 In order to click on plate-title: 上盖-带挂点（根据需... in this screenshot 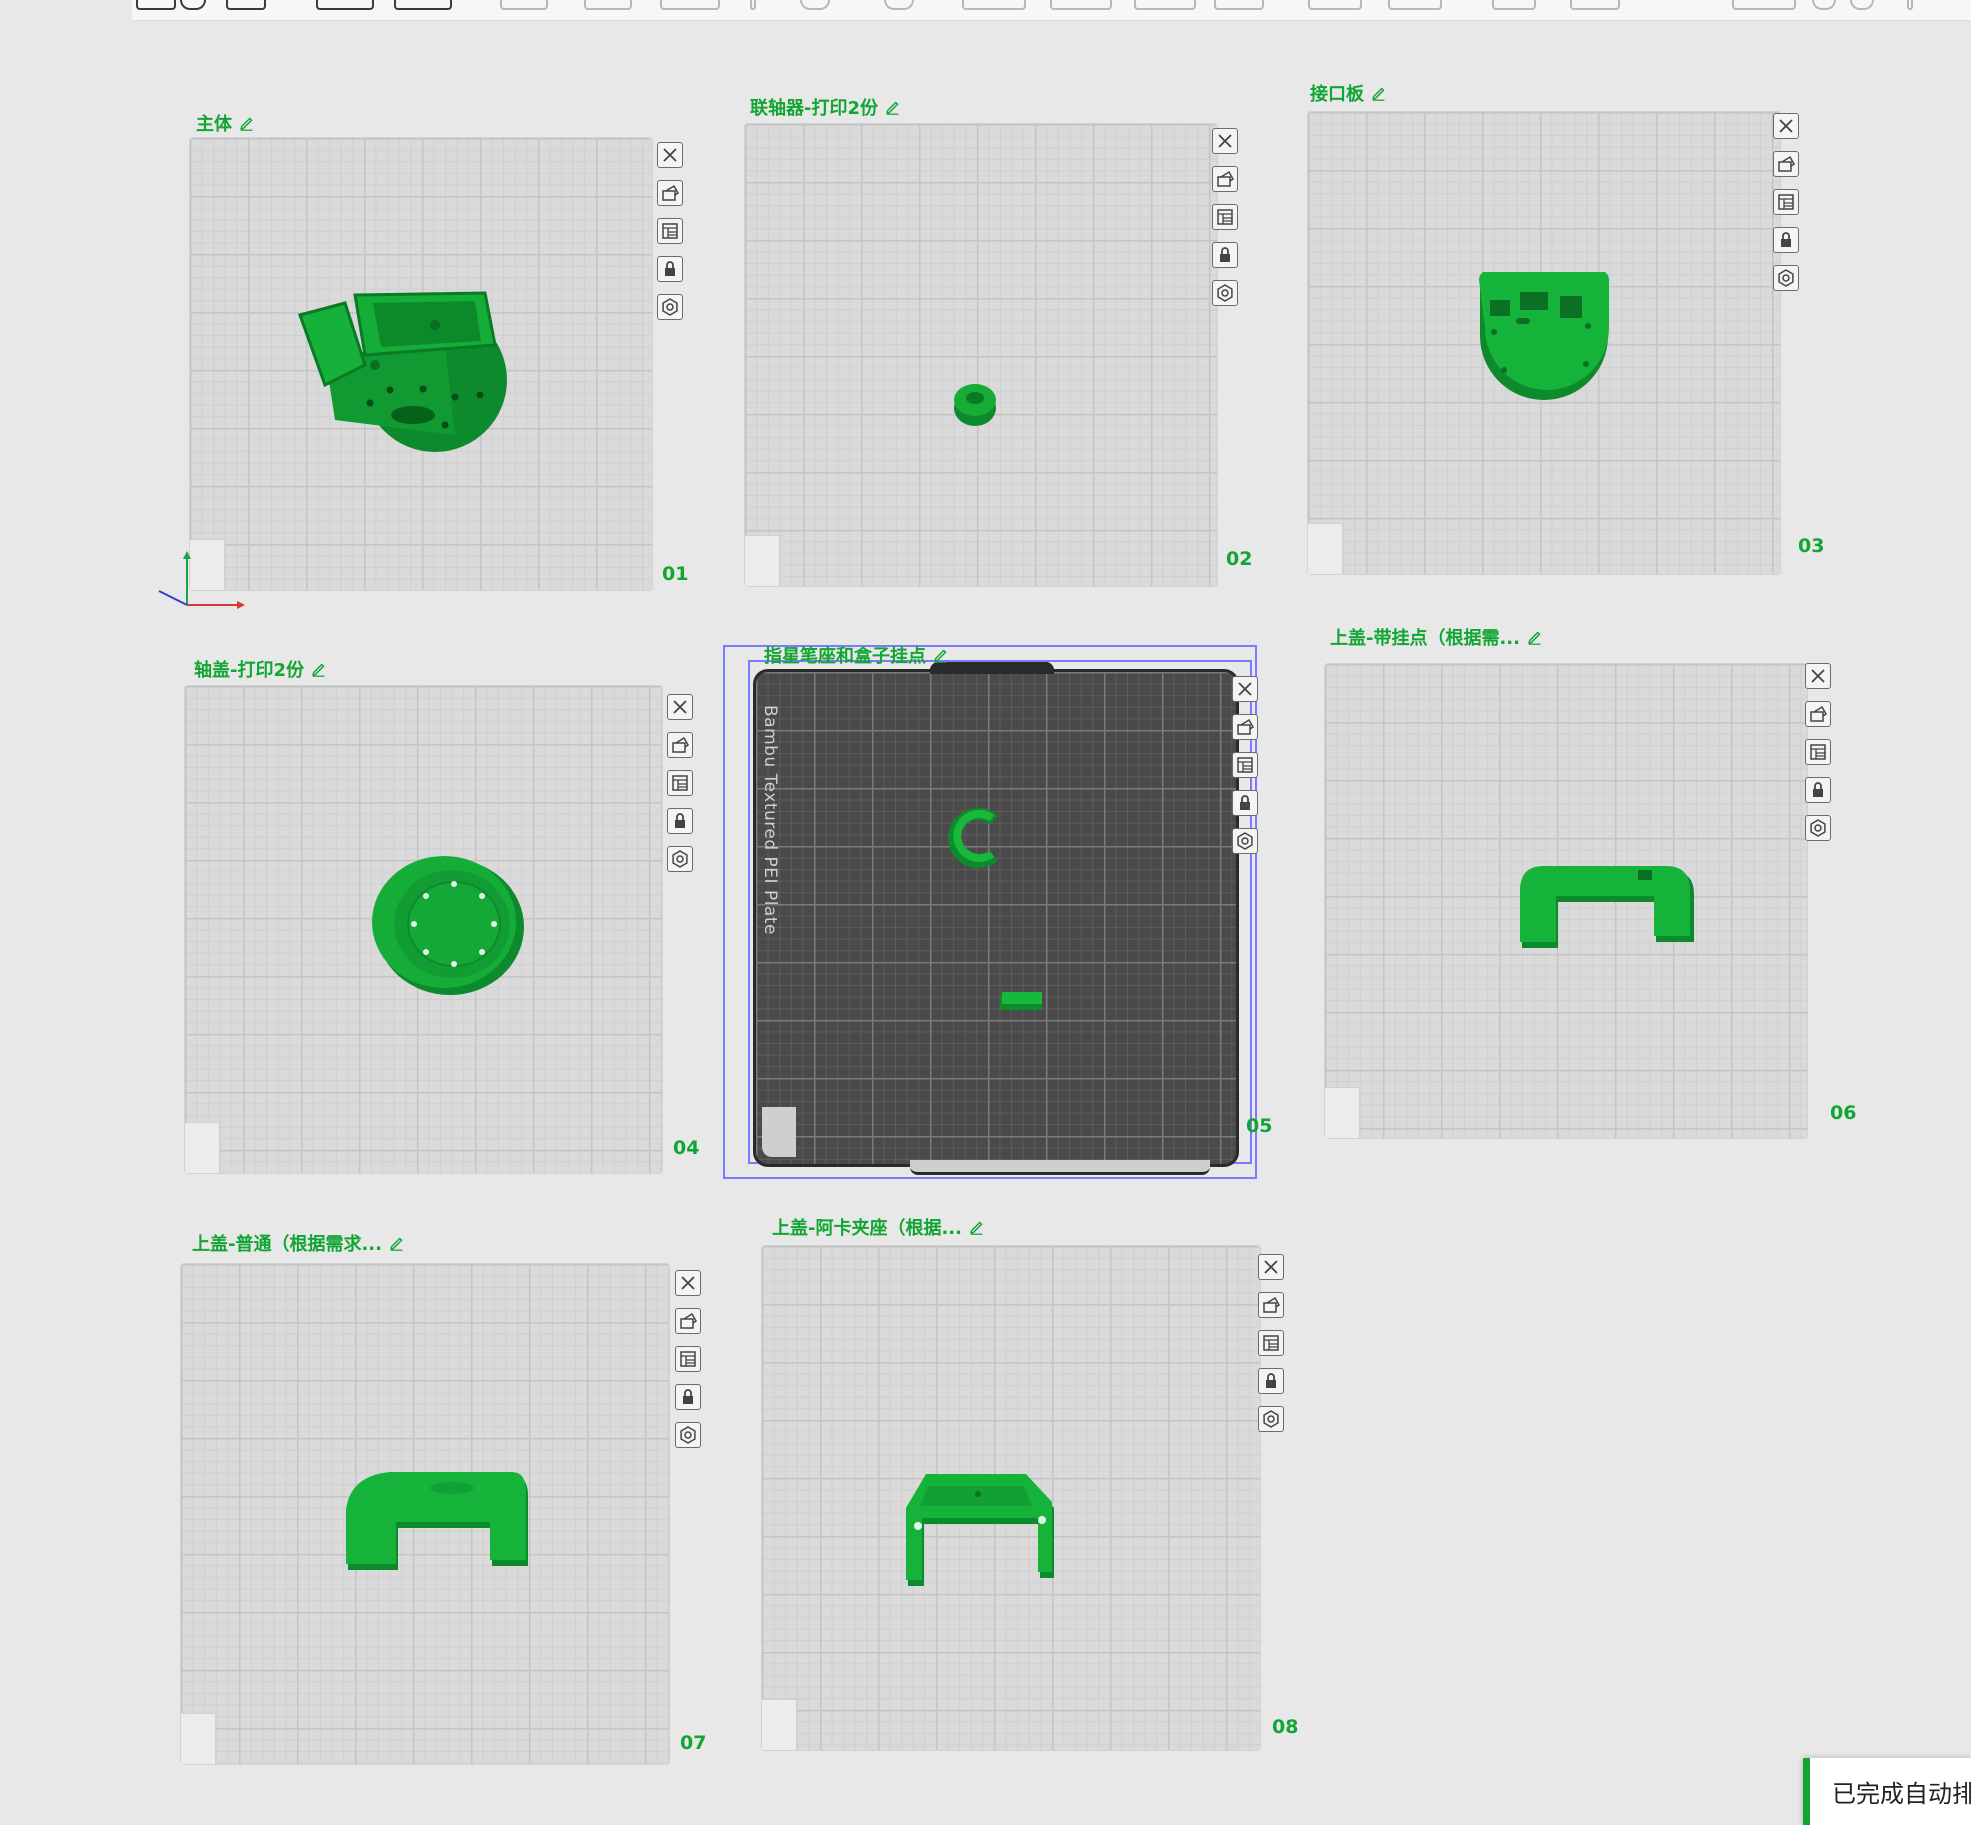, I will do `click(1437, 637)`.